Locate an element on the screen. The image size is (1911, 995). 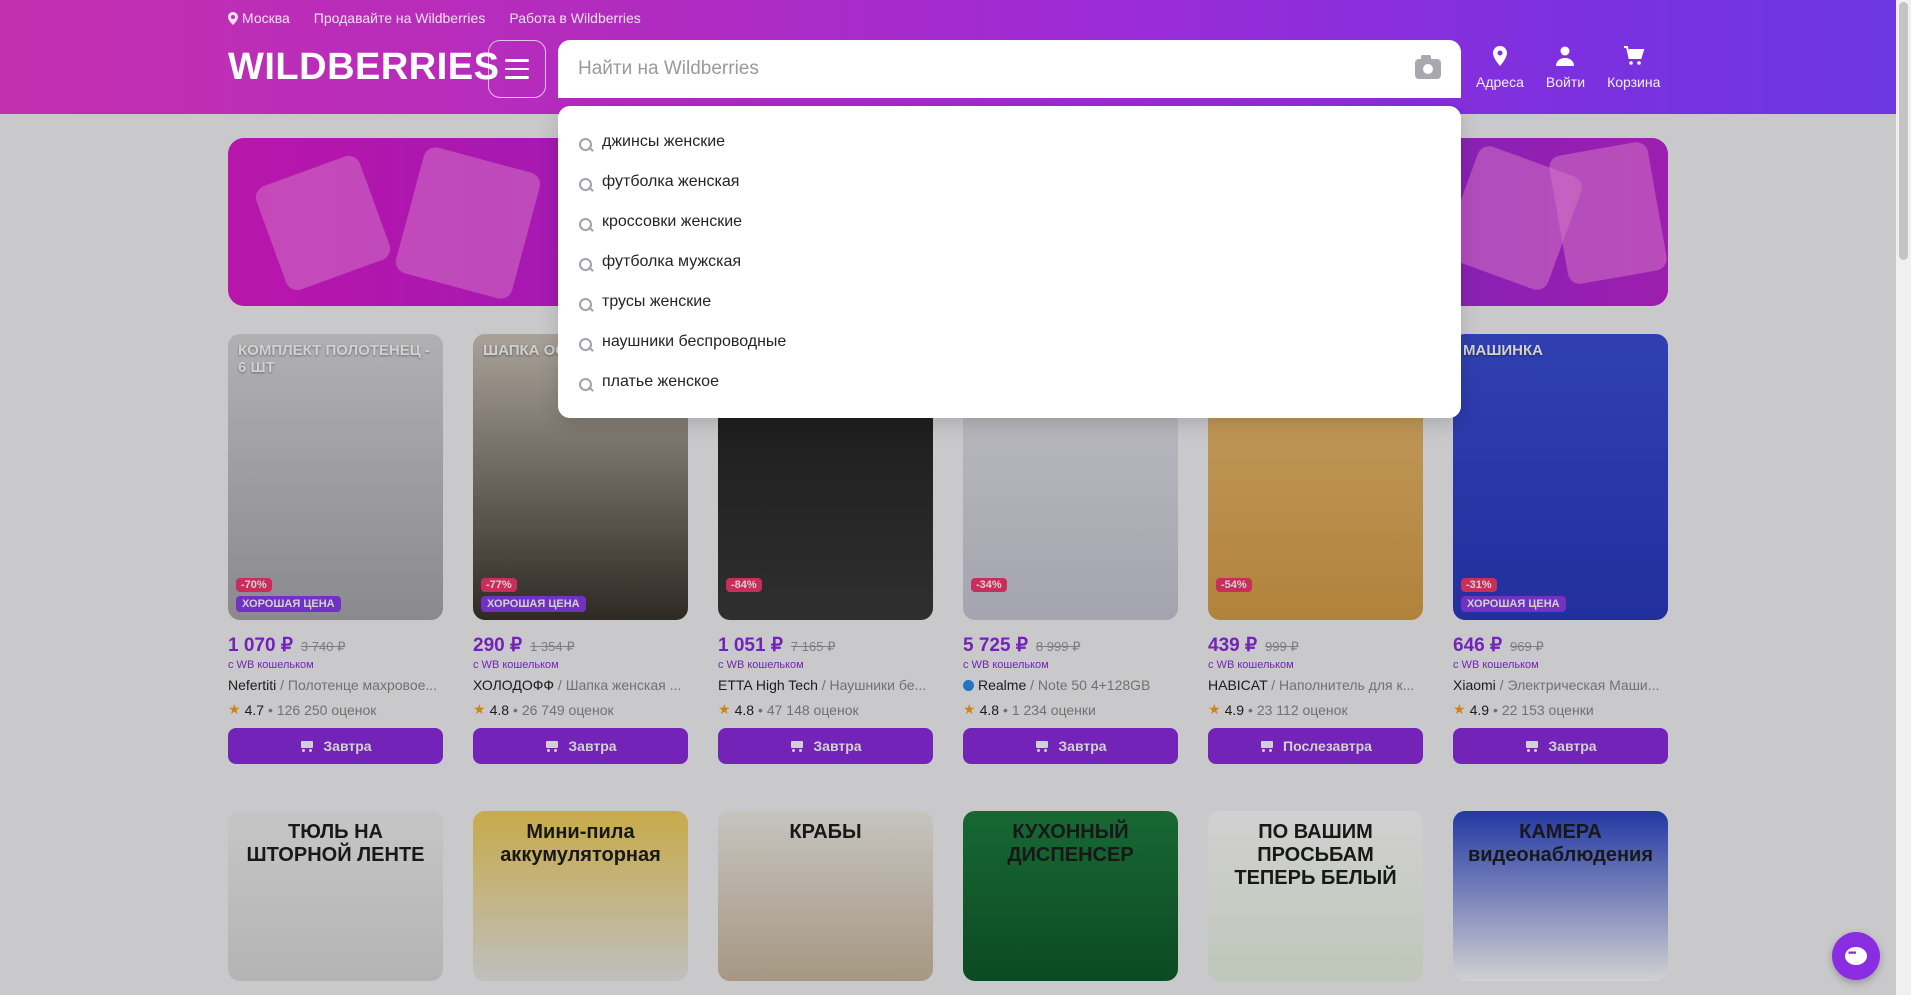
scrollbar is located at coordinates (1903, 497).